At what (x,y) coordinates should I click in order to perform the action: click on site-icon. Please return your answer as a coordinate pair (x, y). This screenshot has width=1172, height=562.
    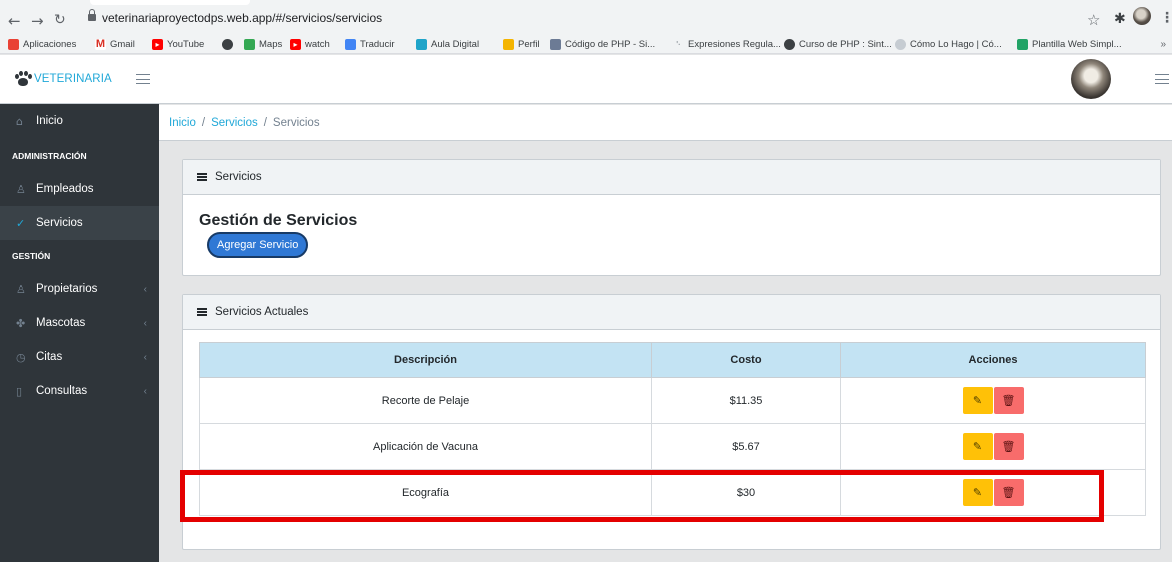
    Looking at the image, I should click on (900, 44).